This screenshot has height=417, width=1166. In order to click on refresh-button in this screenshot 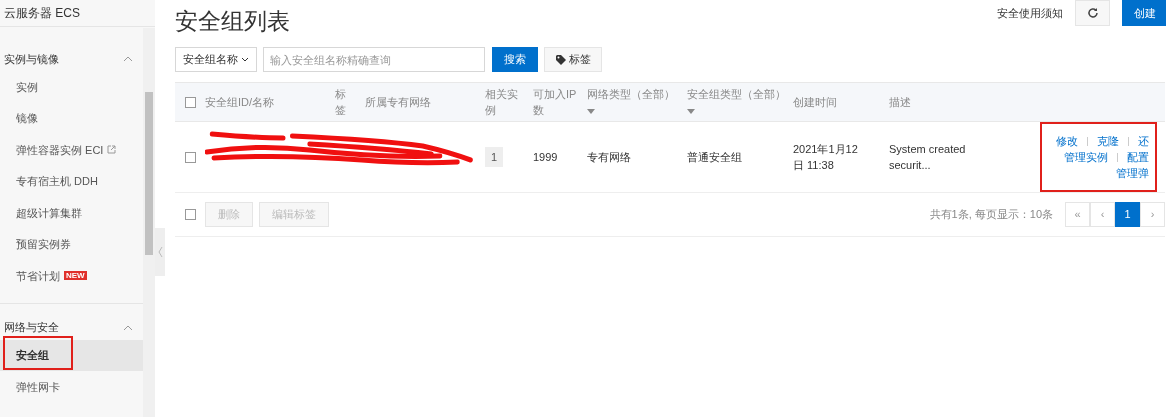, I will do `click(1092, 13)`.